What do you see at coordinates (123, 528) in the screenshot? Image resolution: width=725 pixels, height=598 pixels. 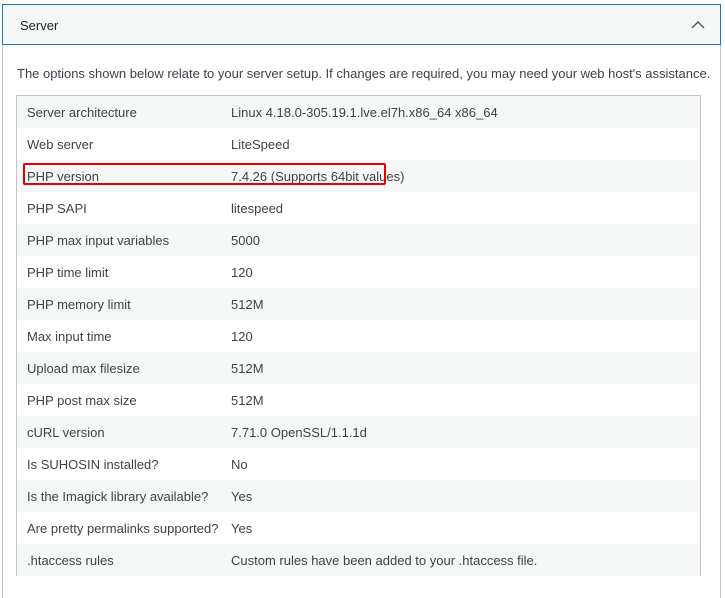 I see `row-label: Are pretty permalinks supported?` at bounding box center [123, 528].